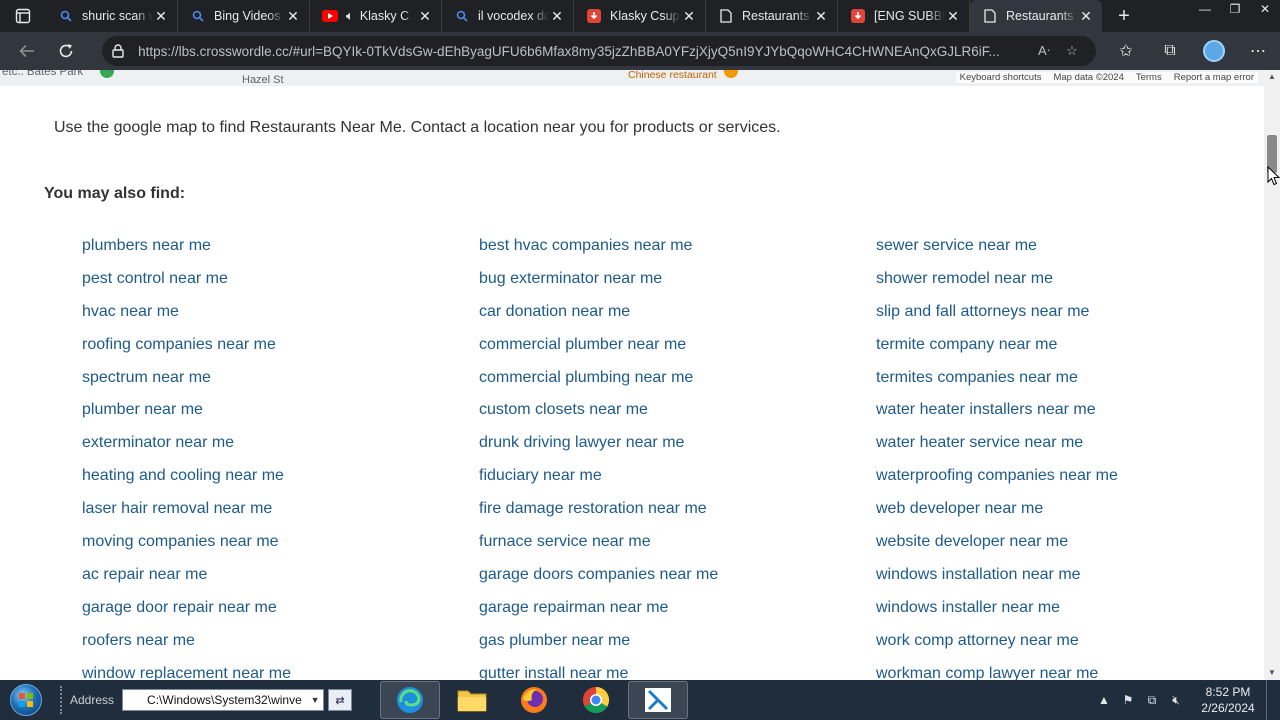 Image resolution: width=1280 pixels, height=720 pixels. What do you see at coordinates (598, 318) in the screenshot?
I see `related-link: car donation near me` at bounding box center [598, 318].